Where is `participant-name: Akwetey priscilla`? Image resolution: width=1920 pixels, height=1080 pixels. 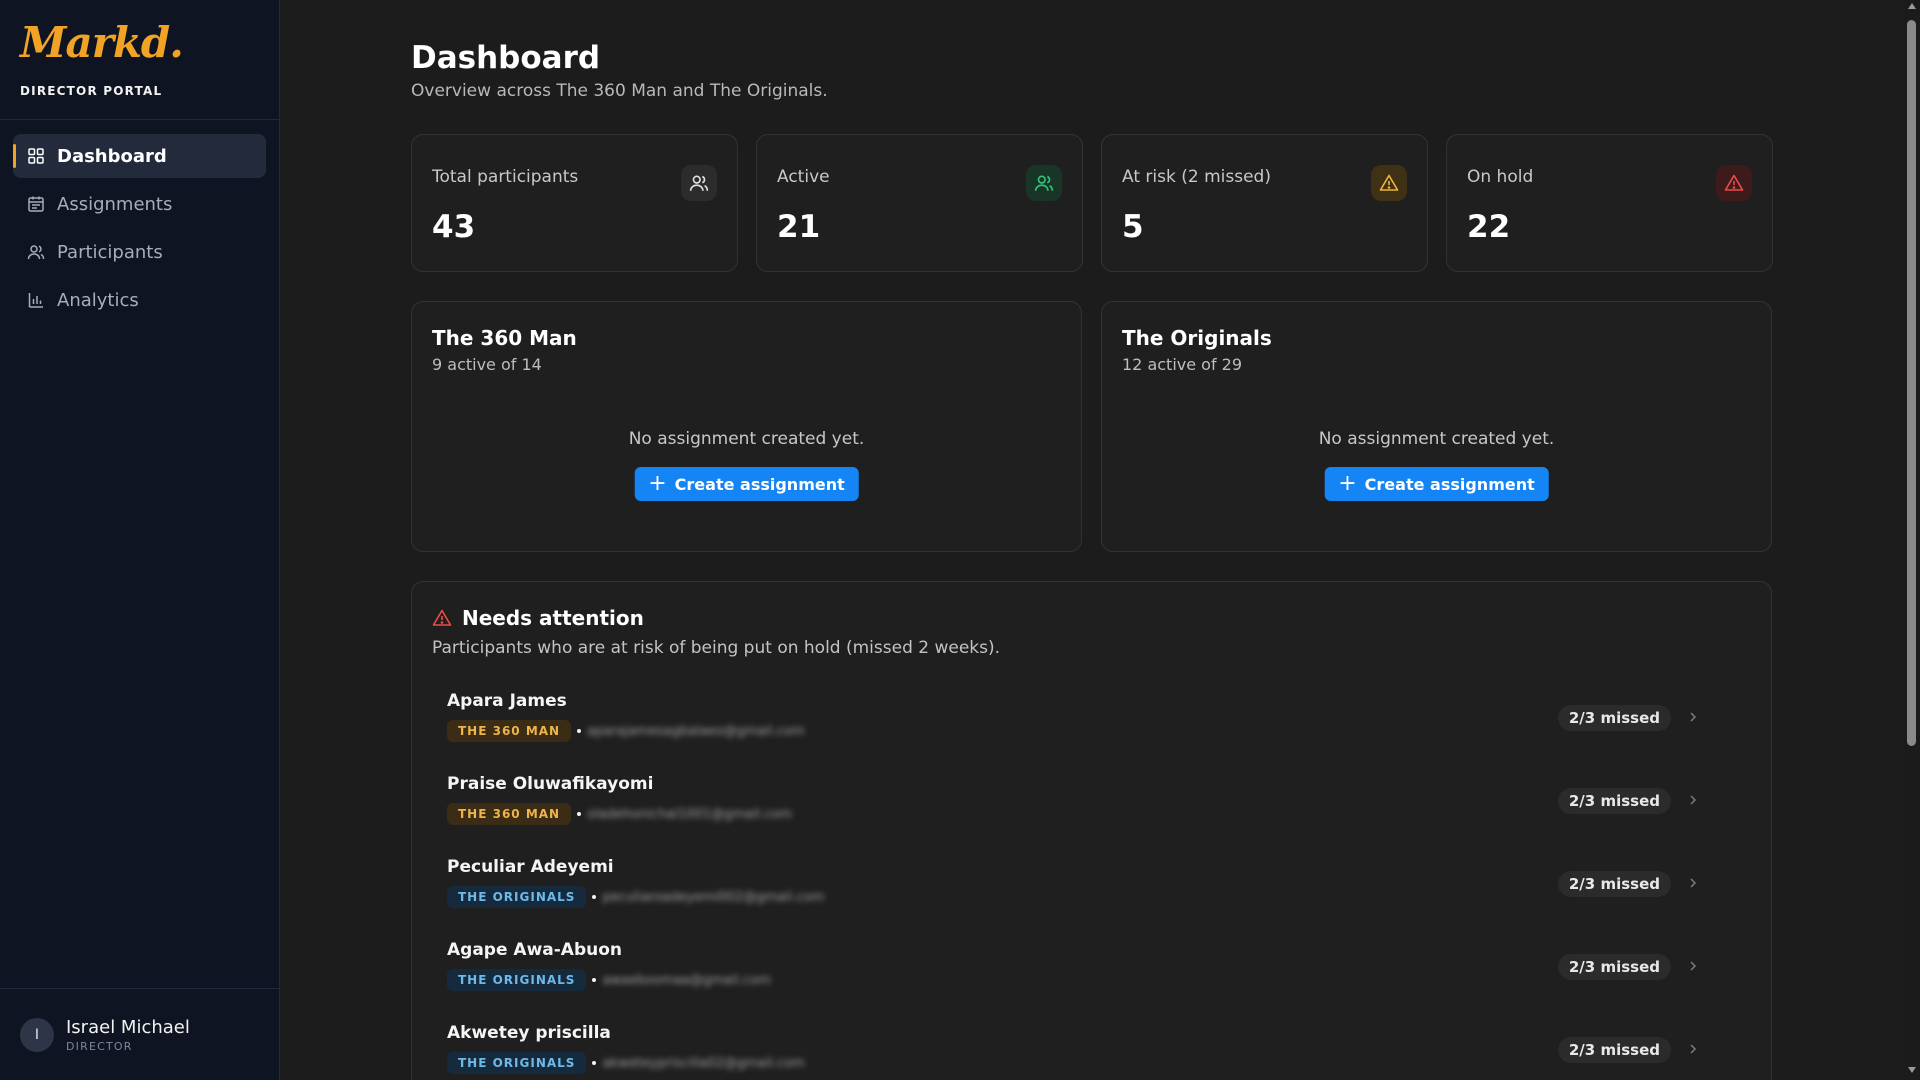
participant-name: Akwetey priscilla is located at coordinates (529, 1033).